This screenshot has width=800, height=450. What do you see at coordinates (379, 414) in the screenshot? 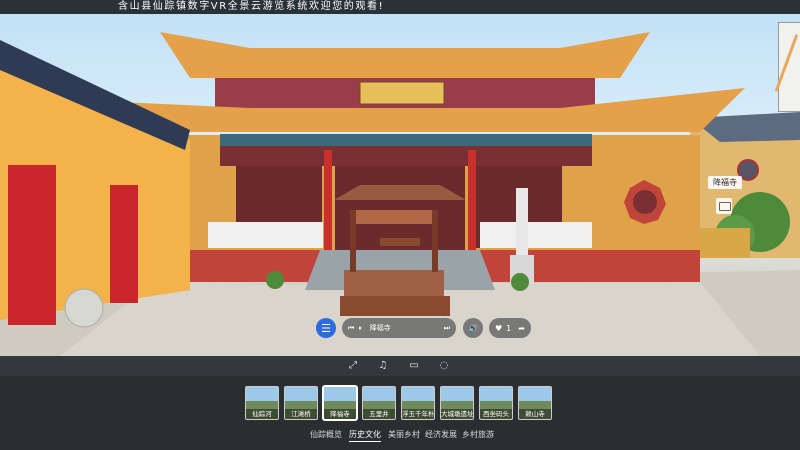
I see `thumbnail-label: 五里井` at bounding box center [379, 414].